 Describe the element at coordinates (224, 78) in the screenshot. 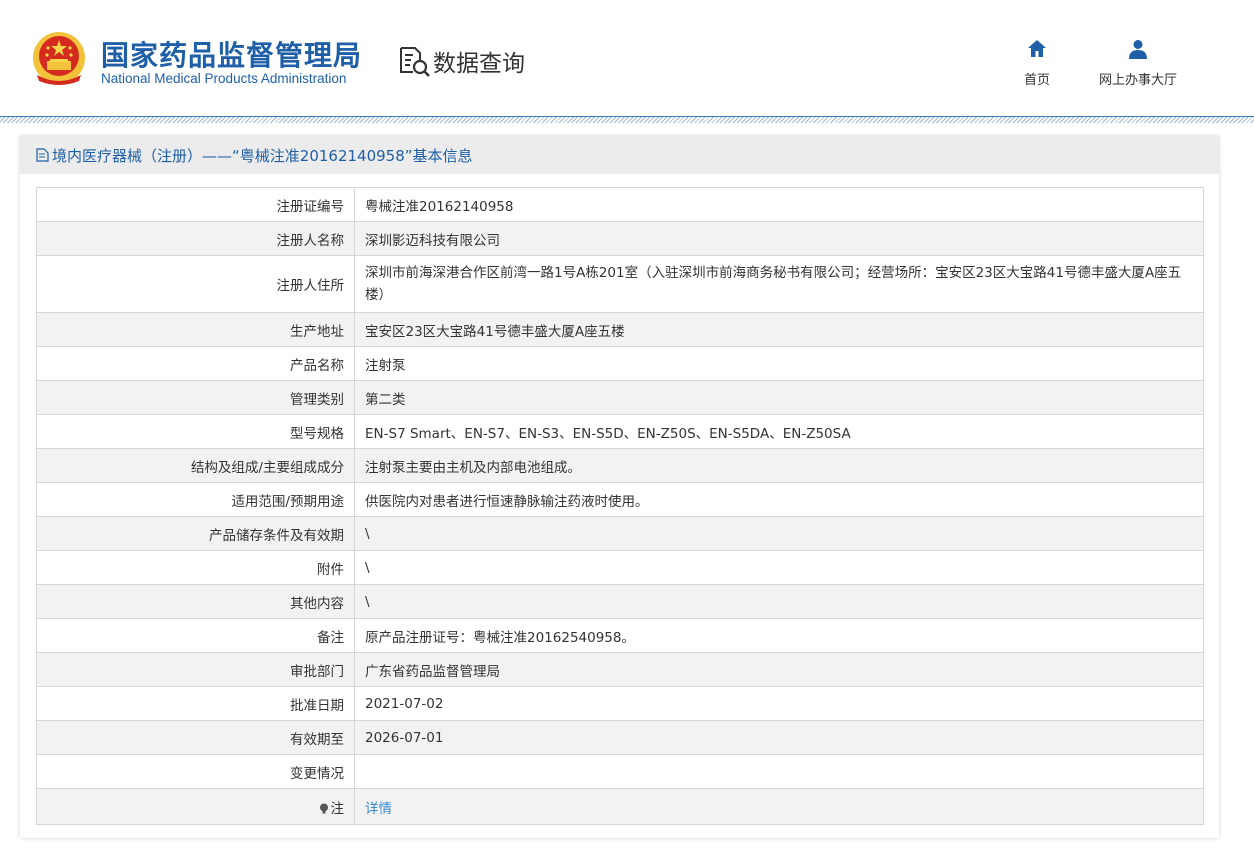

I see `site-title-en: National Medical Products Administration` at that location.